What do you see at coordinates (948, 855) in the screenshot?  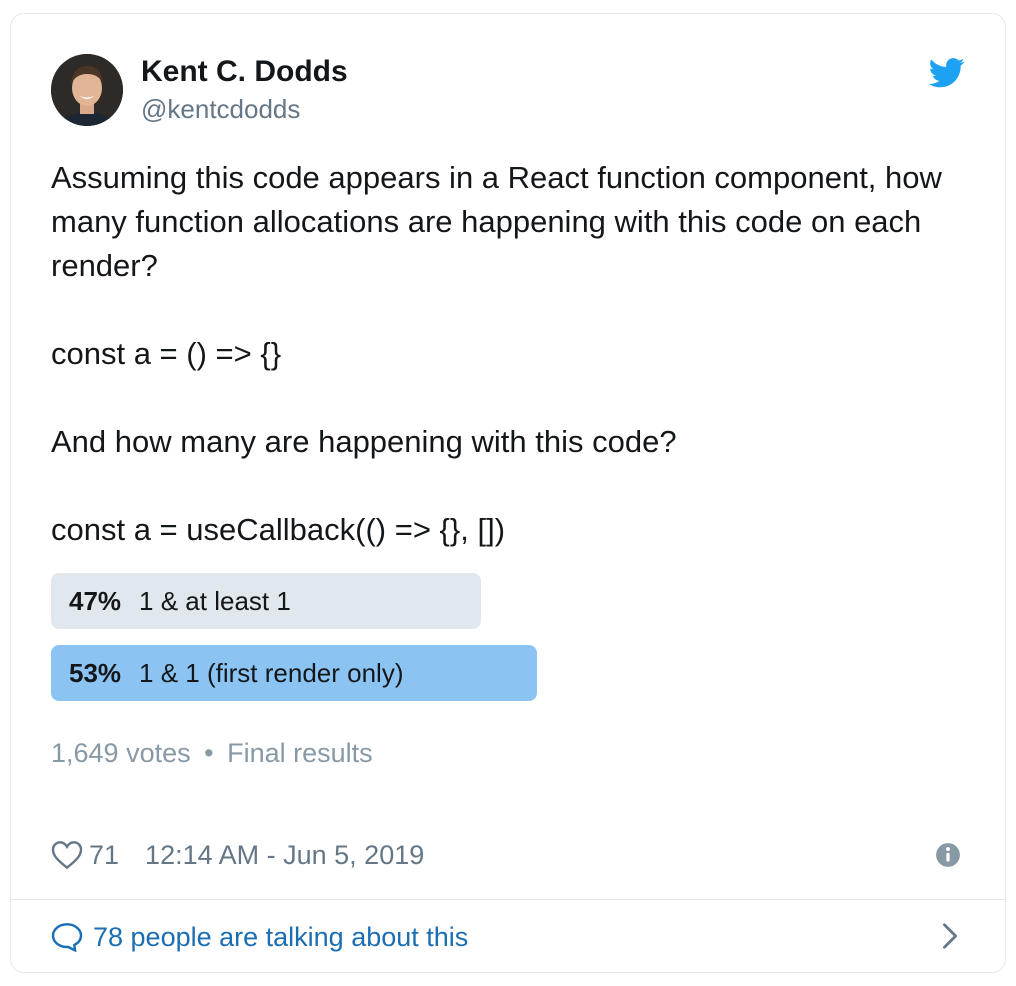 I see `info-icon` at bounding box center [948, 855].